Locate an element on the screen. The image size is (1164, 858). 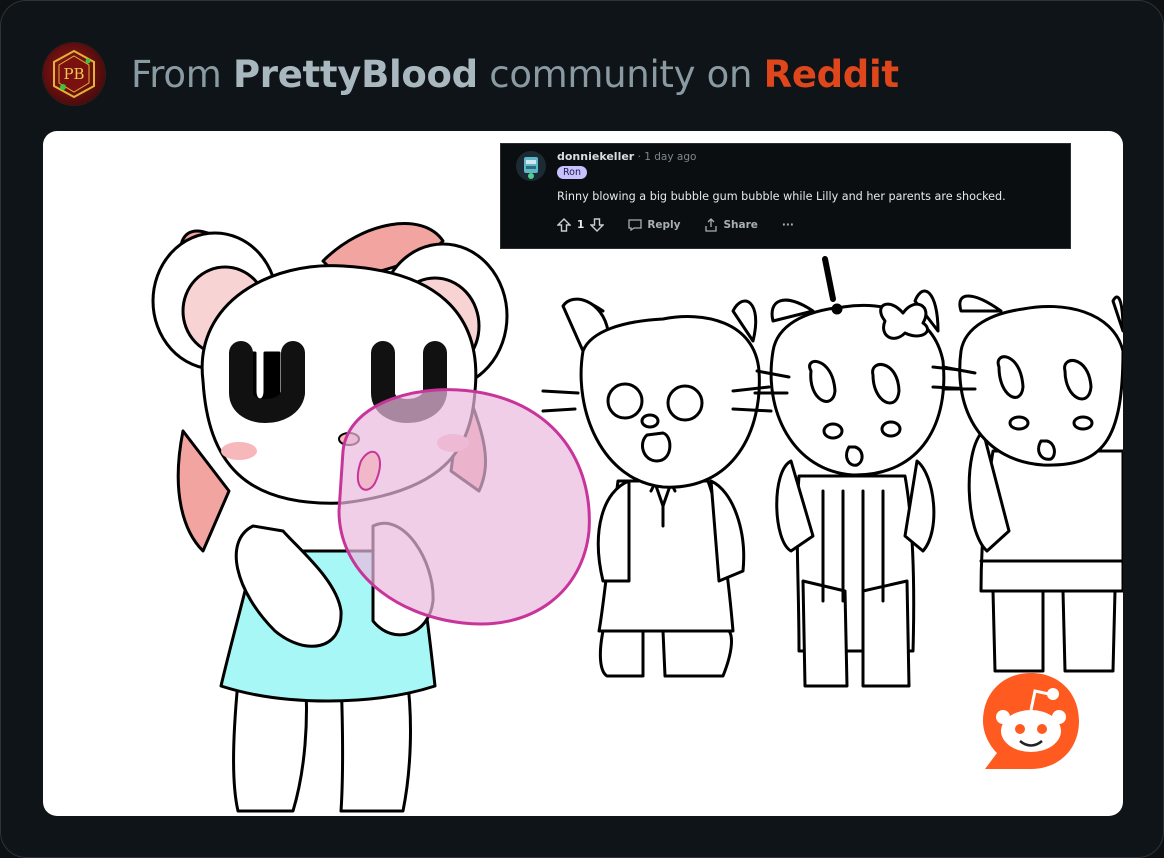
community-logo-text: PB is located at coordinates (73, 74).